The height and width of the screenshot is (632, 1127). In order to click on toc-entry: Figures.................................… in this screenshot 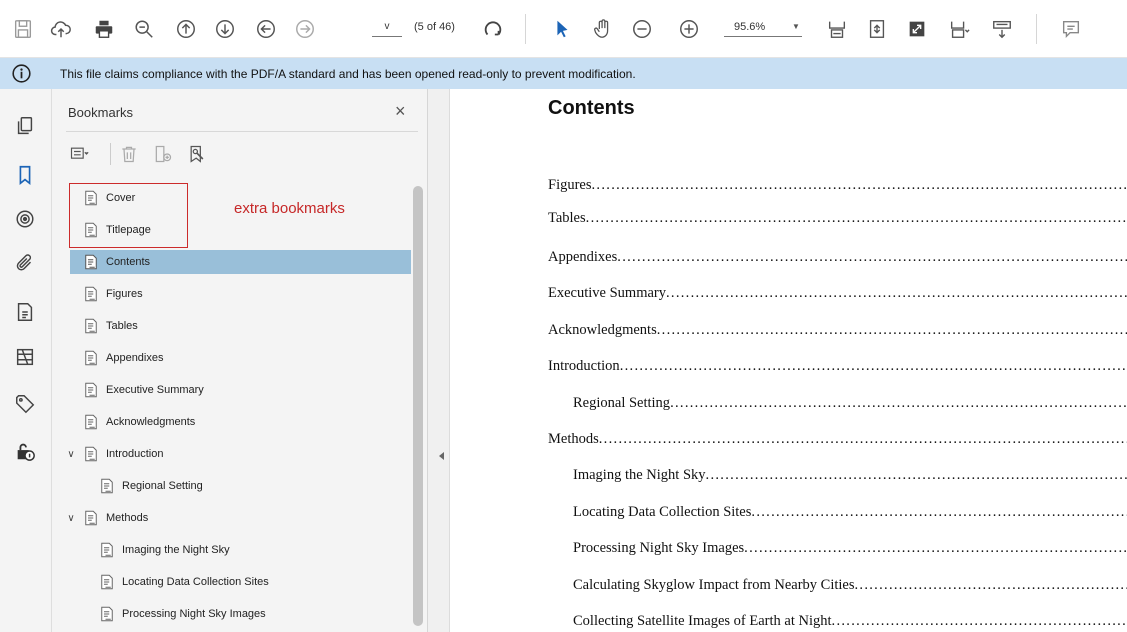, I will do `click(837, 185)`.